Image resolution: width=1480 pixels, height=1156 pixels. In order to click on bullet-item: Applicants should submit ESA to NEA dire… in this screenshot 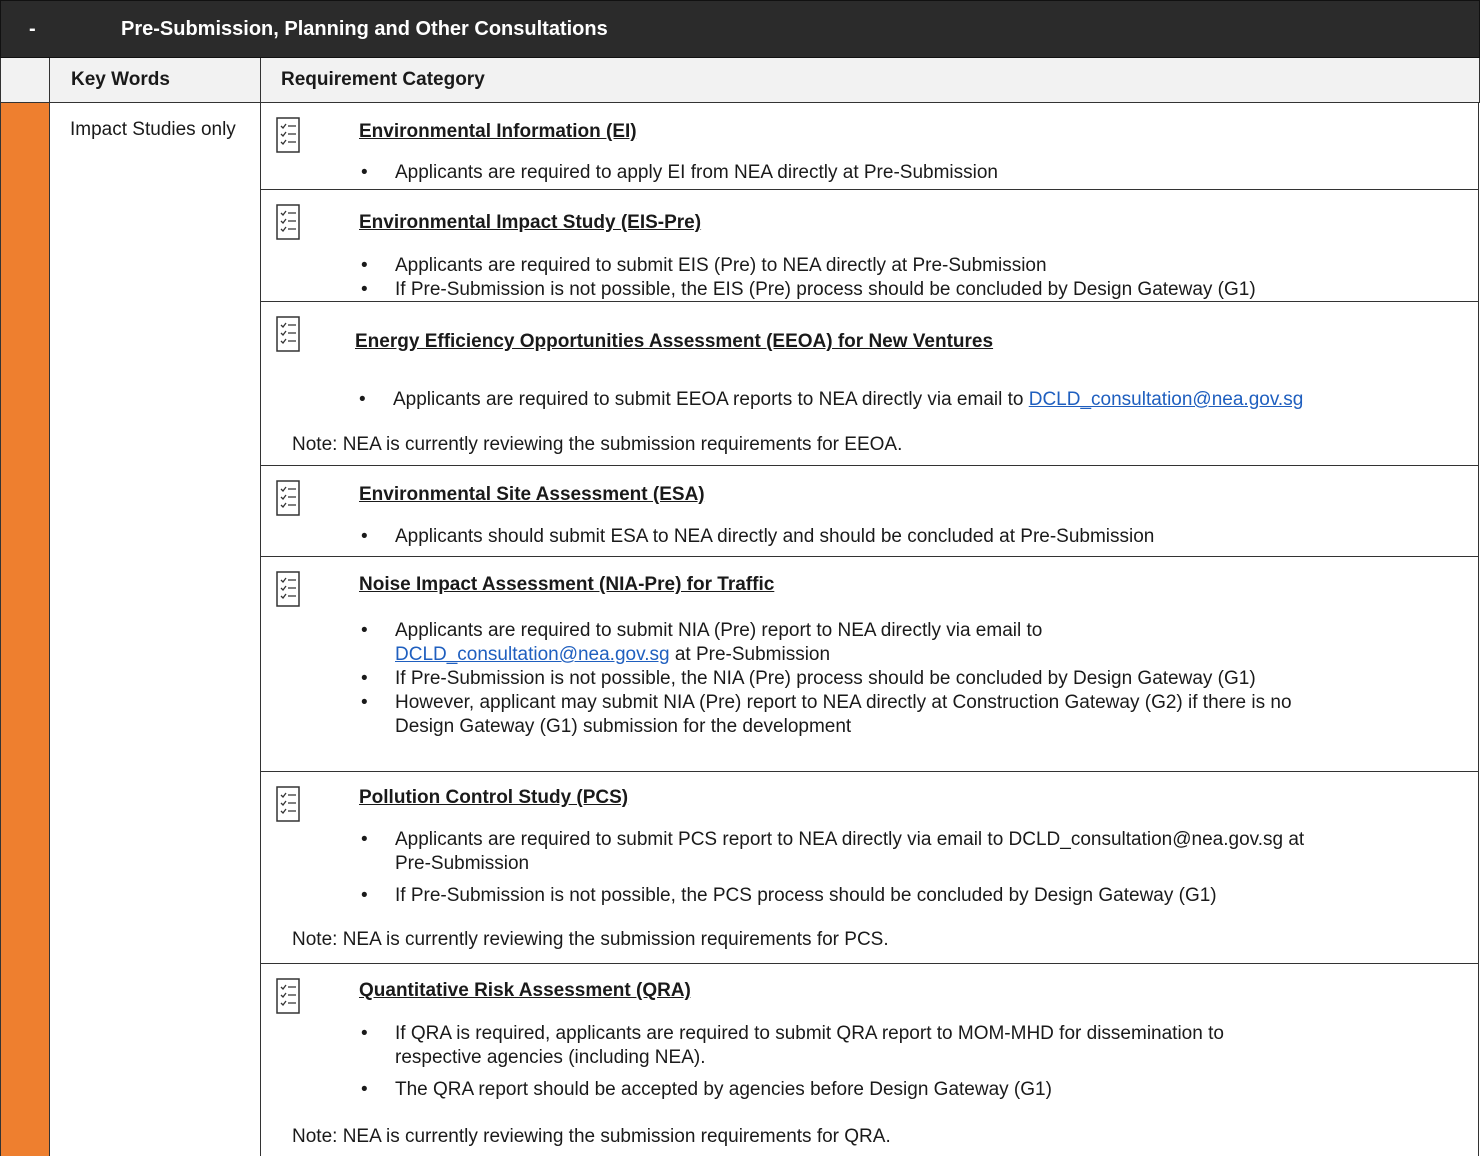, I will do `click(756, 537)`.